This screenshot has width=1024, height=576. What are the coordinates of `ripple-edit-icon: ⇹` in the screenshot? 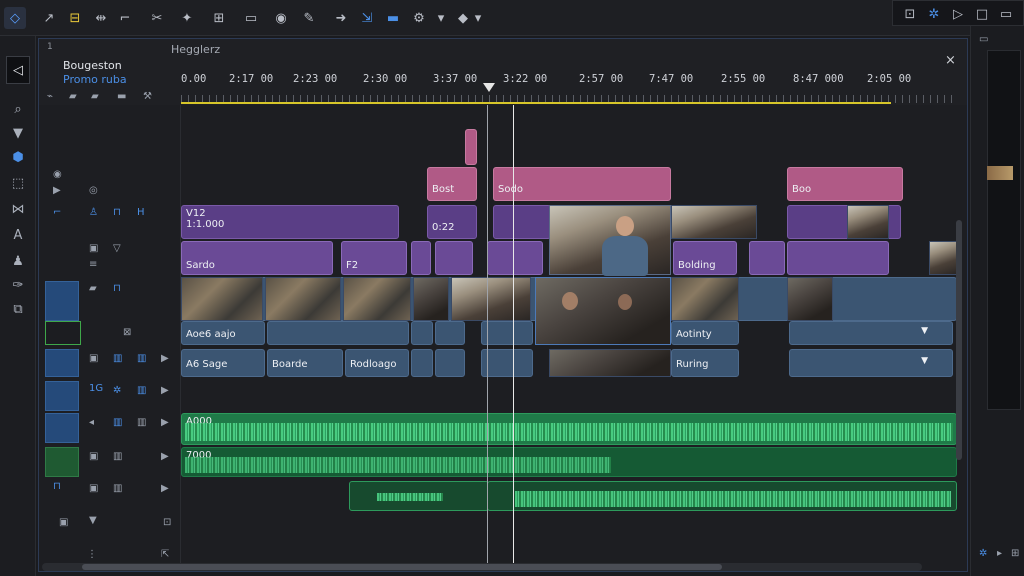 It's located at (101, 18).